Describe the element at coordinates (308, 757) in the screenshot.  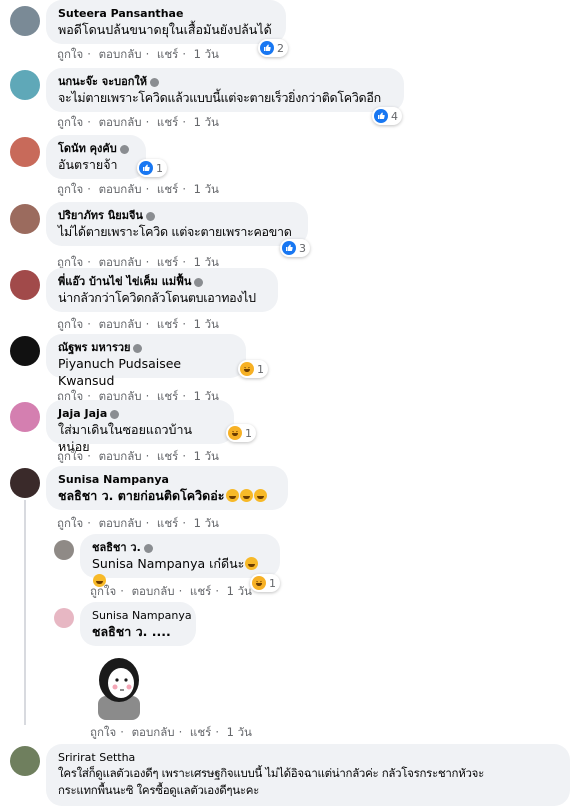
I see `comment-author: Sririrat Settha` at that location.